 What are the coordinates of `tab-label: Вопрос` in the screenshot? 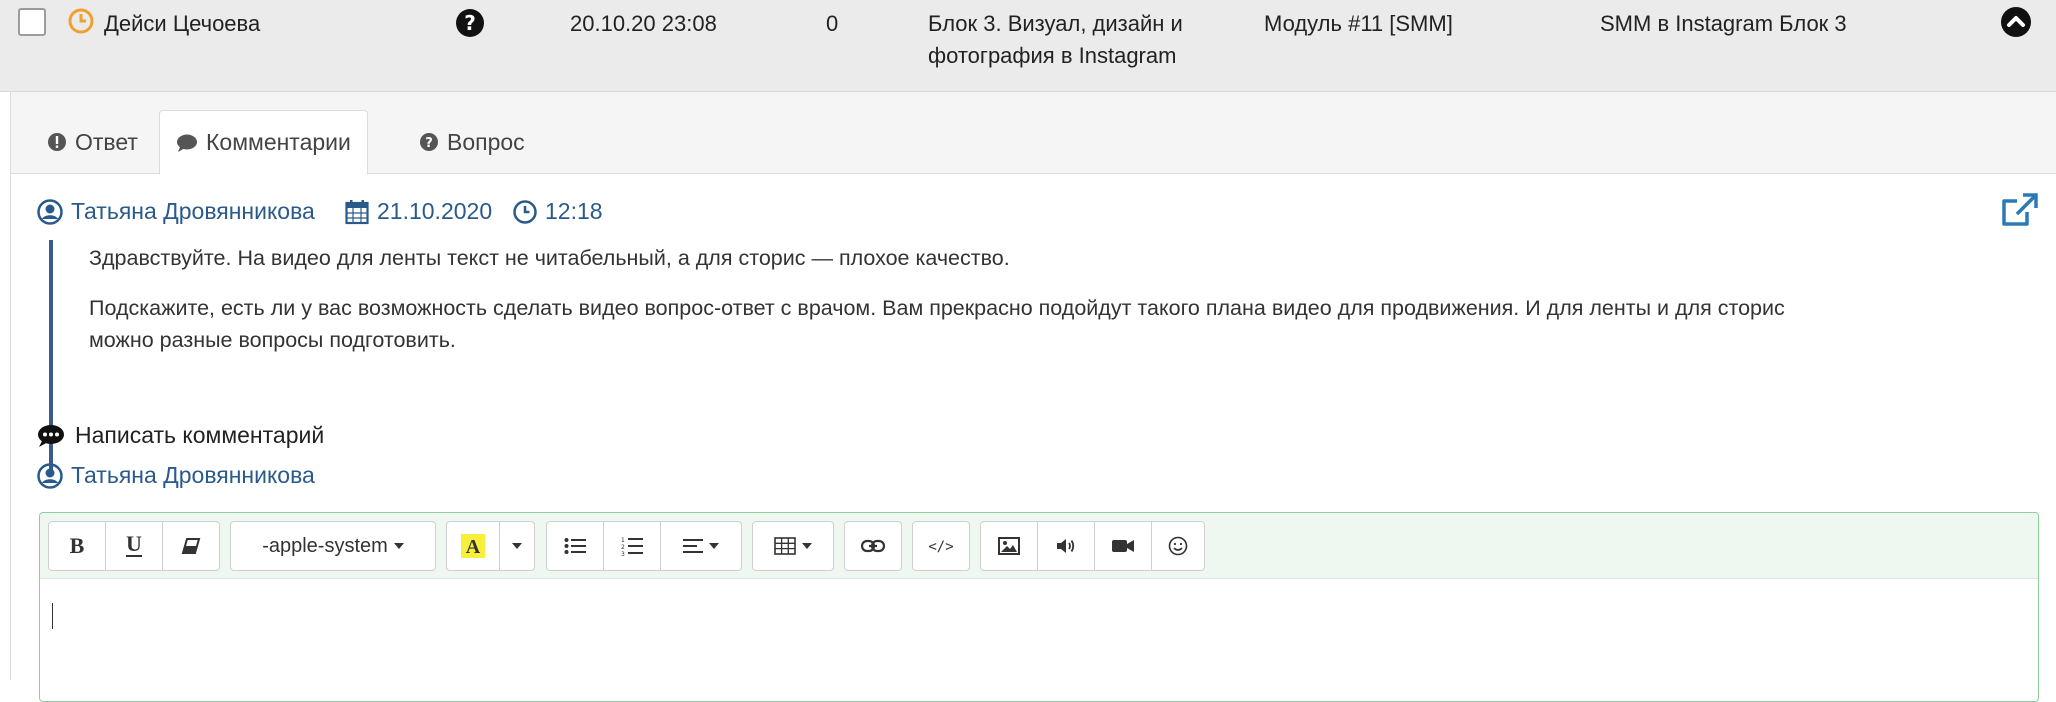 It's located at (486, 141).